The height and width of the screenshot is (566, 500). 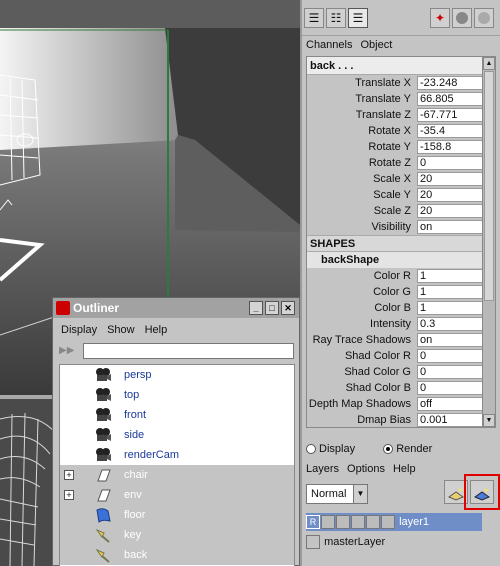 What do you see at coordinates (177, 375) in the screenshot?
I see `list-item: persp` at bounding box center [177, 375].